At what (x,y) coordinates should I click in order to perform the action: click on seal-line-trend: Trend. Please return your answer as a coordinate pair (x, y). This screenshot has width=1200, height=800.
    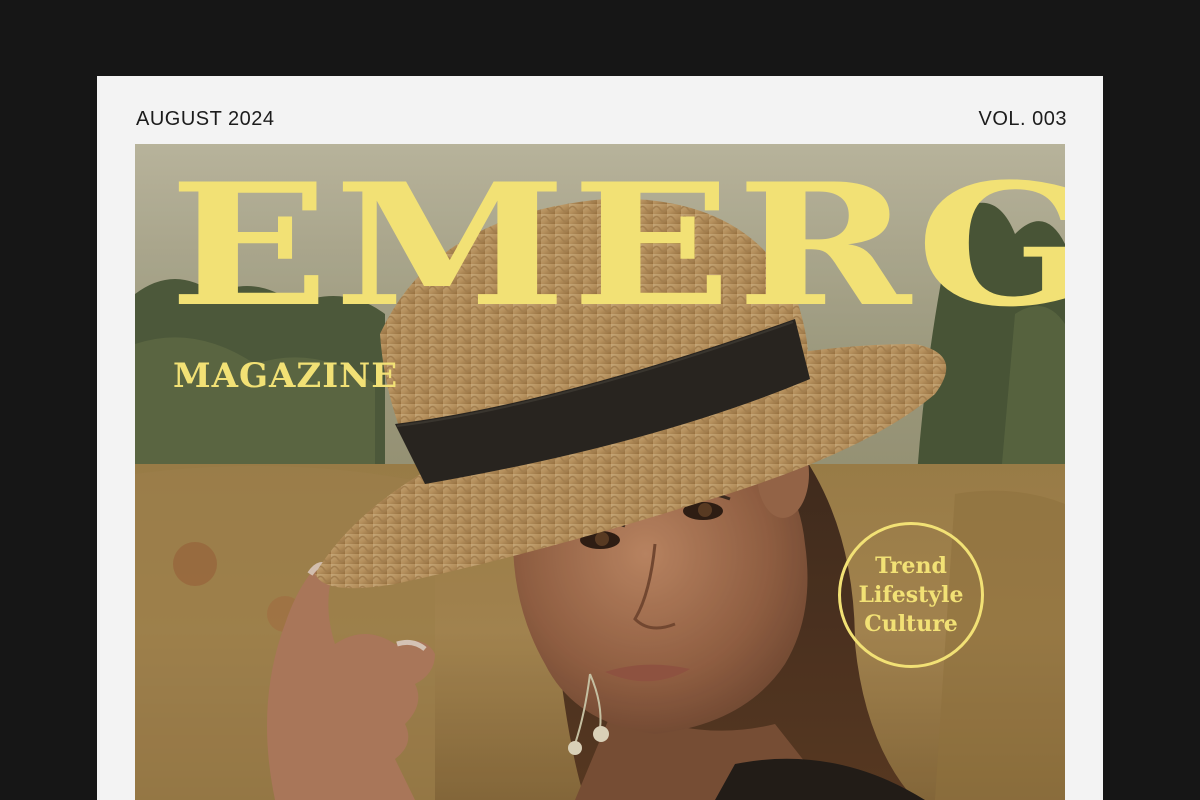
    Looking at the image, I should click on (911, 565).